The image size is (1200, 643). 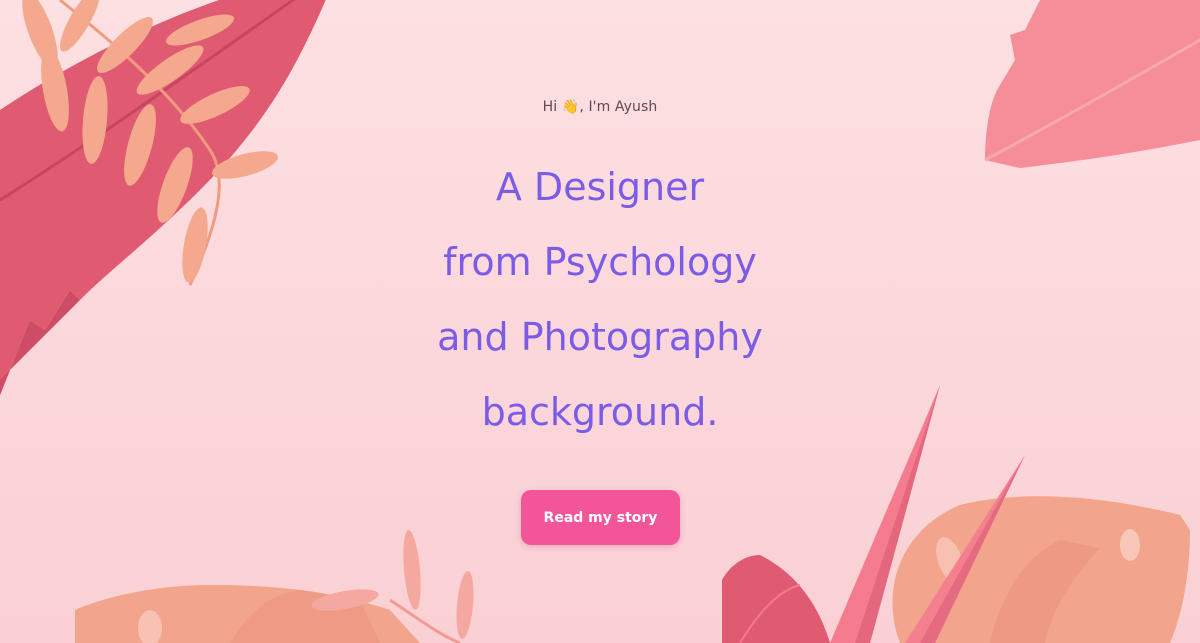 What do you see at coordinates (600, 187) in the screenshot?
I see `headline-line: A Designer` at bounding box center [600, 187].